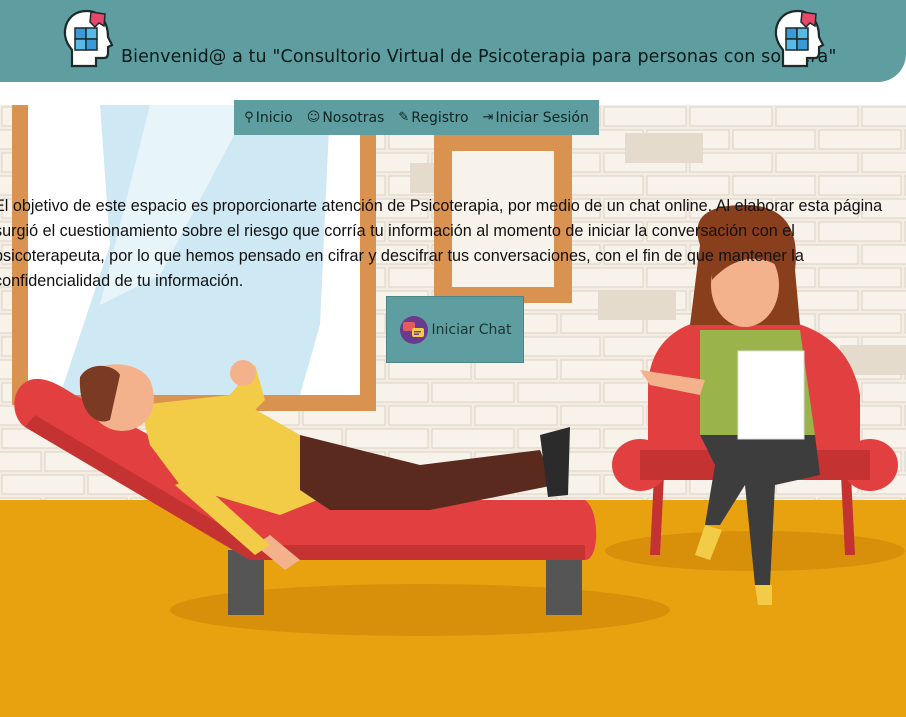  Describe the element at coordinates (122, 281) in the screenshot. I see `intro-line: confidencialidad de tu información.` at that location.